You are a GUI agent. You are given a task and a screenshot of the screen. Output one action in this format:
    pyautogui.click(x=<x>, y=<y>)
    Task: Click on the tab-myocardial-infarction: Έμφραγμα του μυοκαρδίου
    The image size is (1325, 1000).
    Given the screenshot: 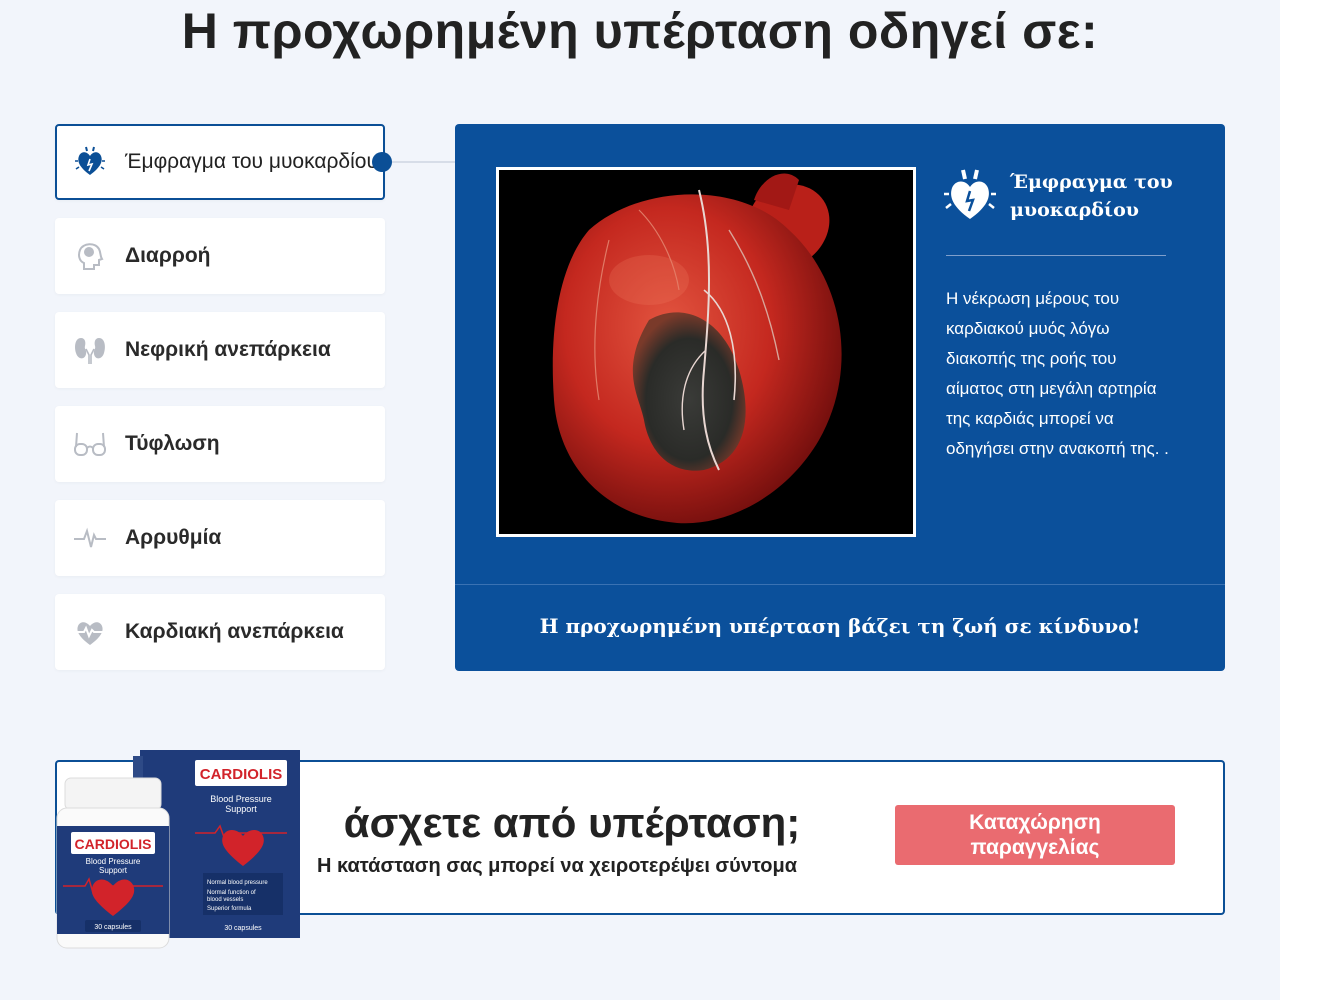 What is the action you would take?
    pyautogui.click(x=220, y=162)
    